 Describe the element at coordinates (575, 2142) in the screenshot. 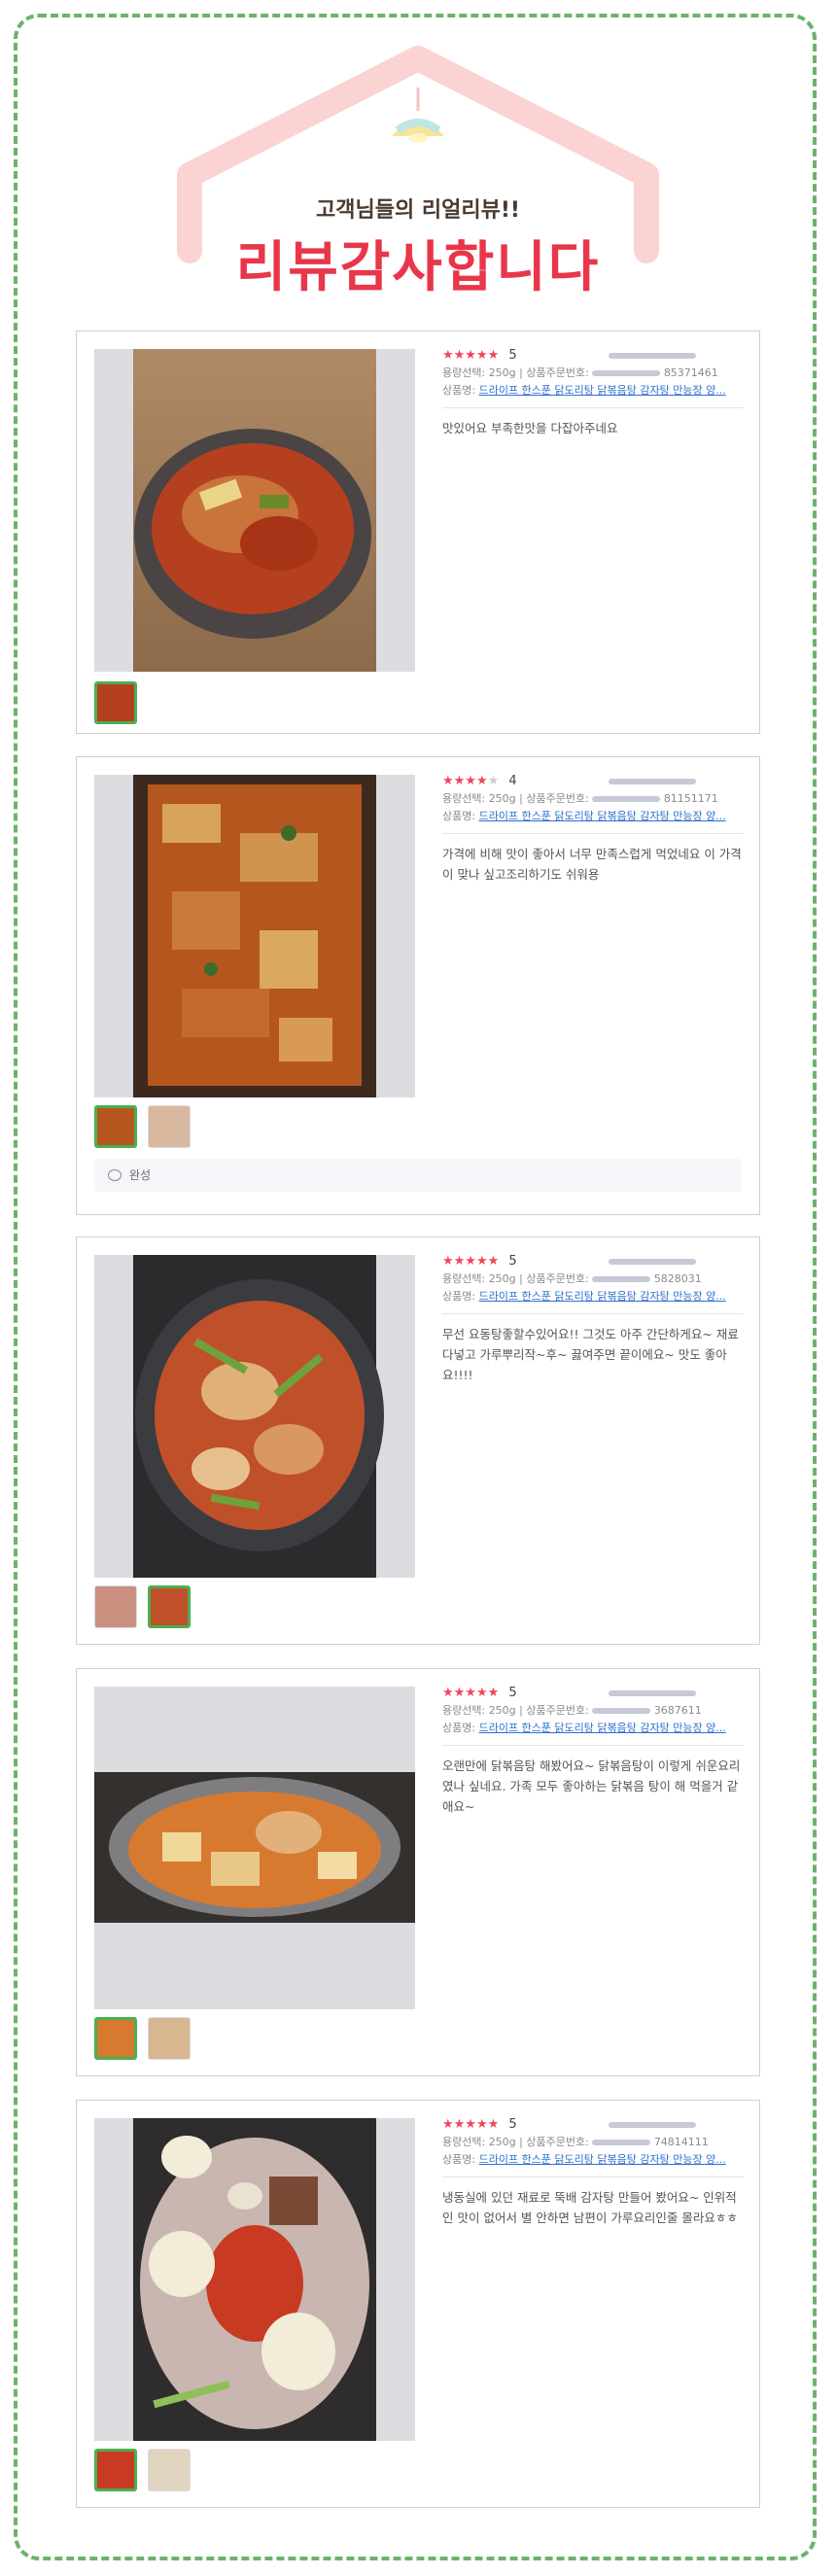

I see `review-meta: 용량선택: 250g | 상품주문번호: 74814111` at that location.